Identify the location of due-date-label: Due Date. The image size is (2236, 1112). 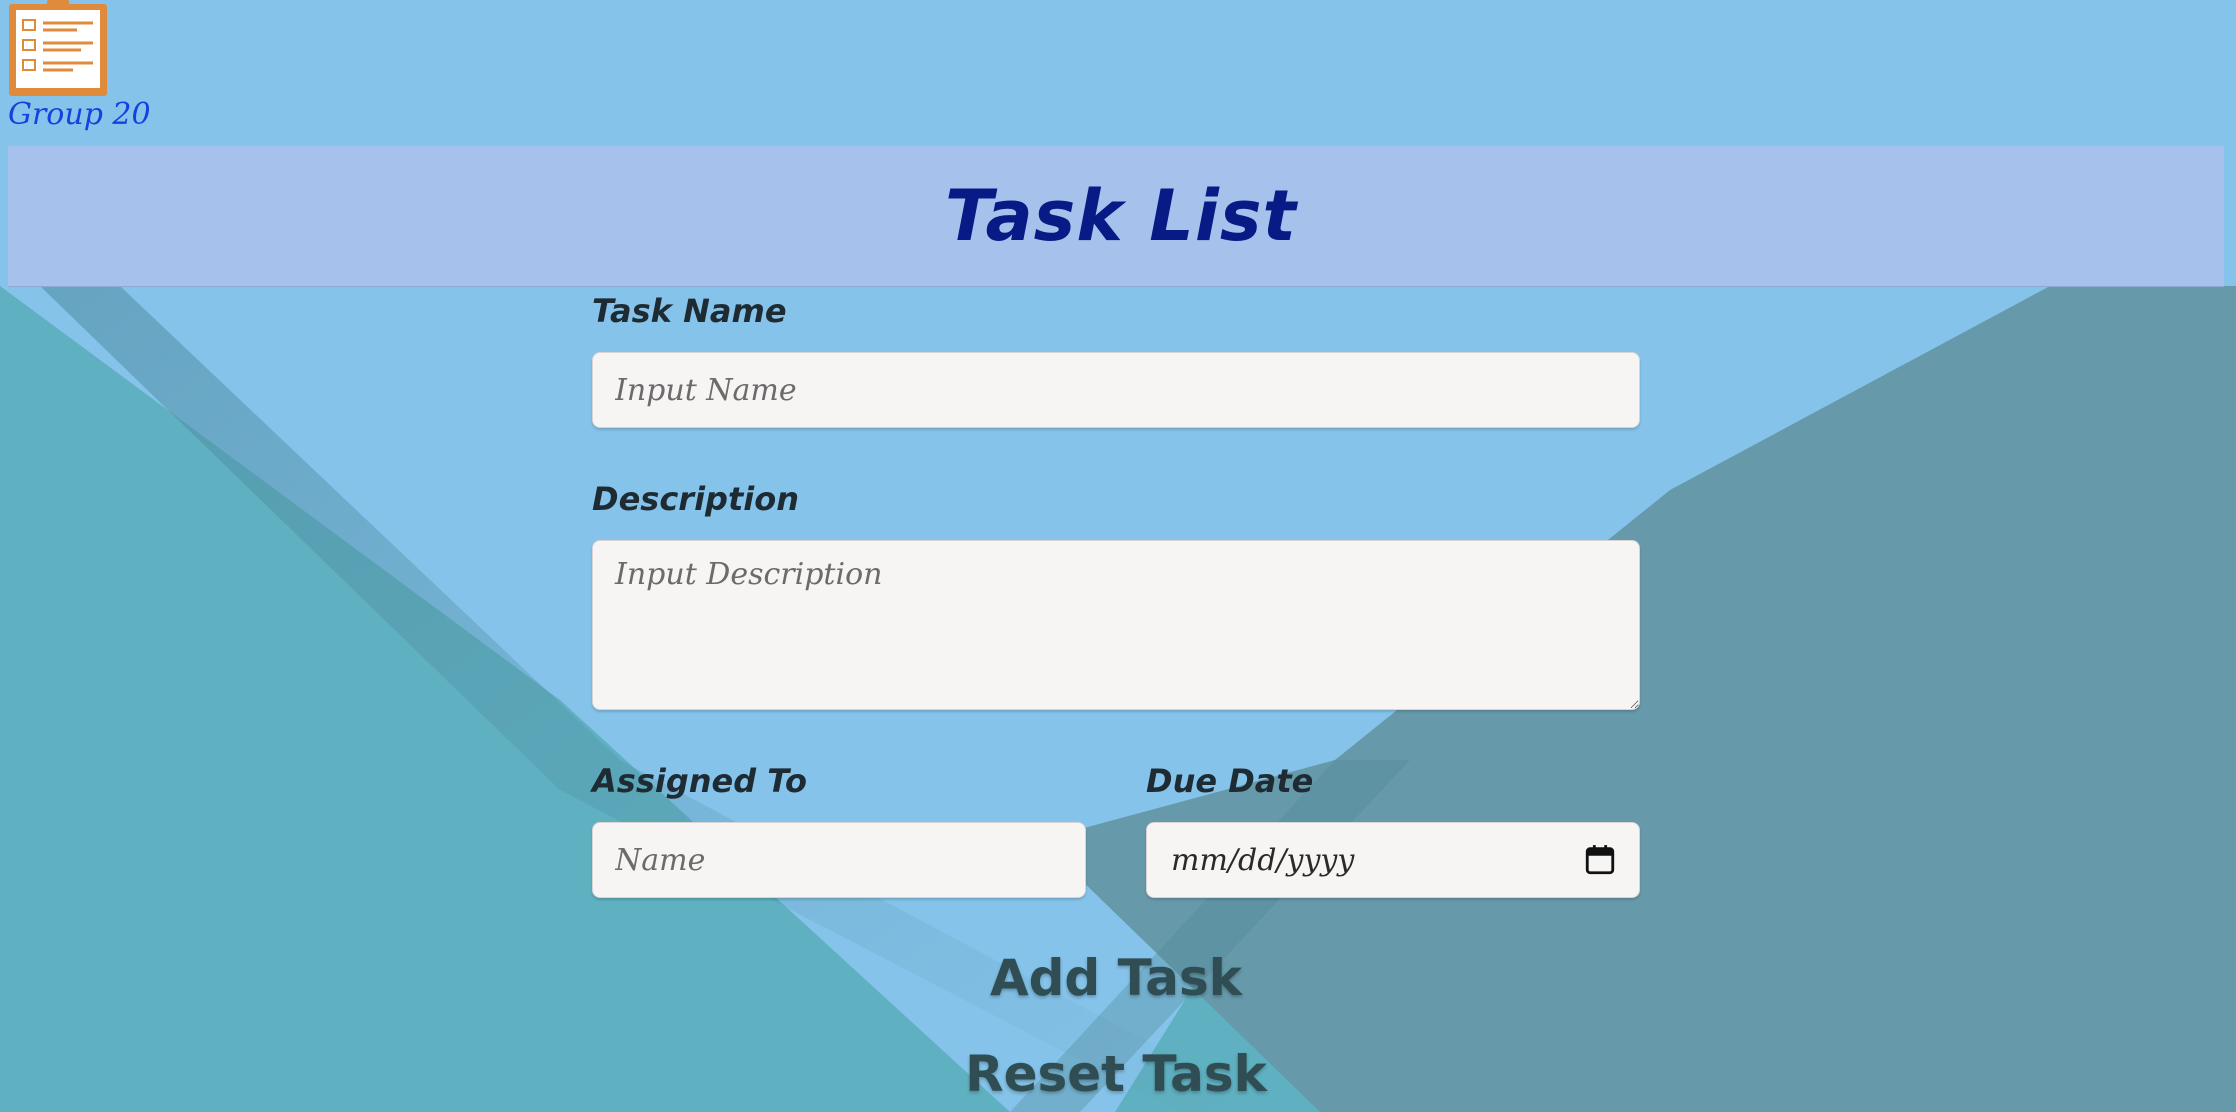
(1230, 781).